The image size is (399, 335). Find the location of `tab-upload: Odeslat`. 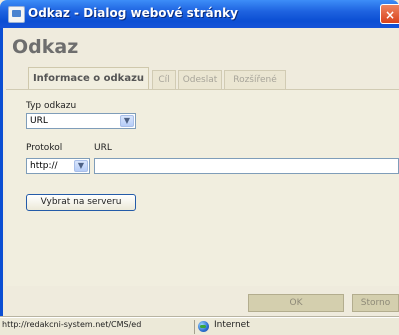

tab-upload: Odeslat is located at coordinates (200, 79).